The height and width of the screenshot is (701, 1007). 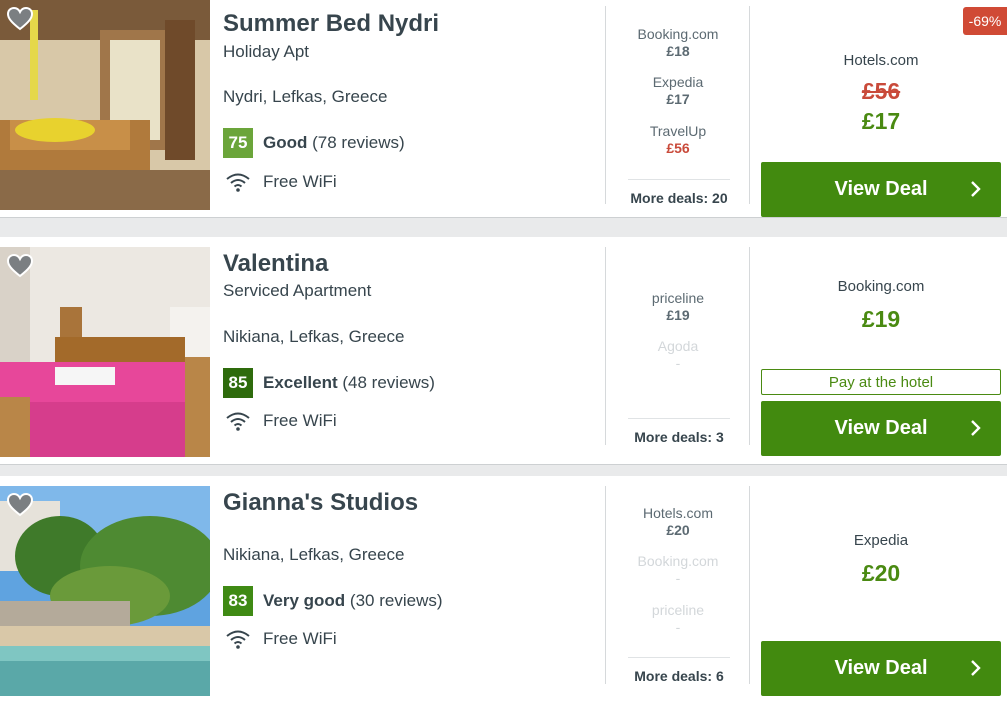 I want to click on hotel-location: Nydri, Lefkas, Greece, so click(x=305, y=96).